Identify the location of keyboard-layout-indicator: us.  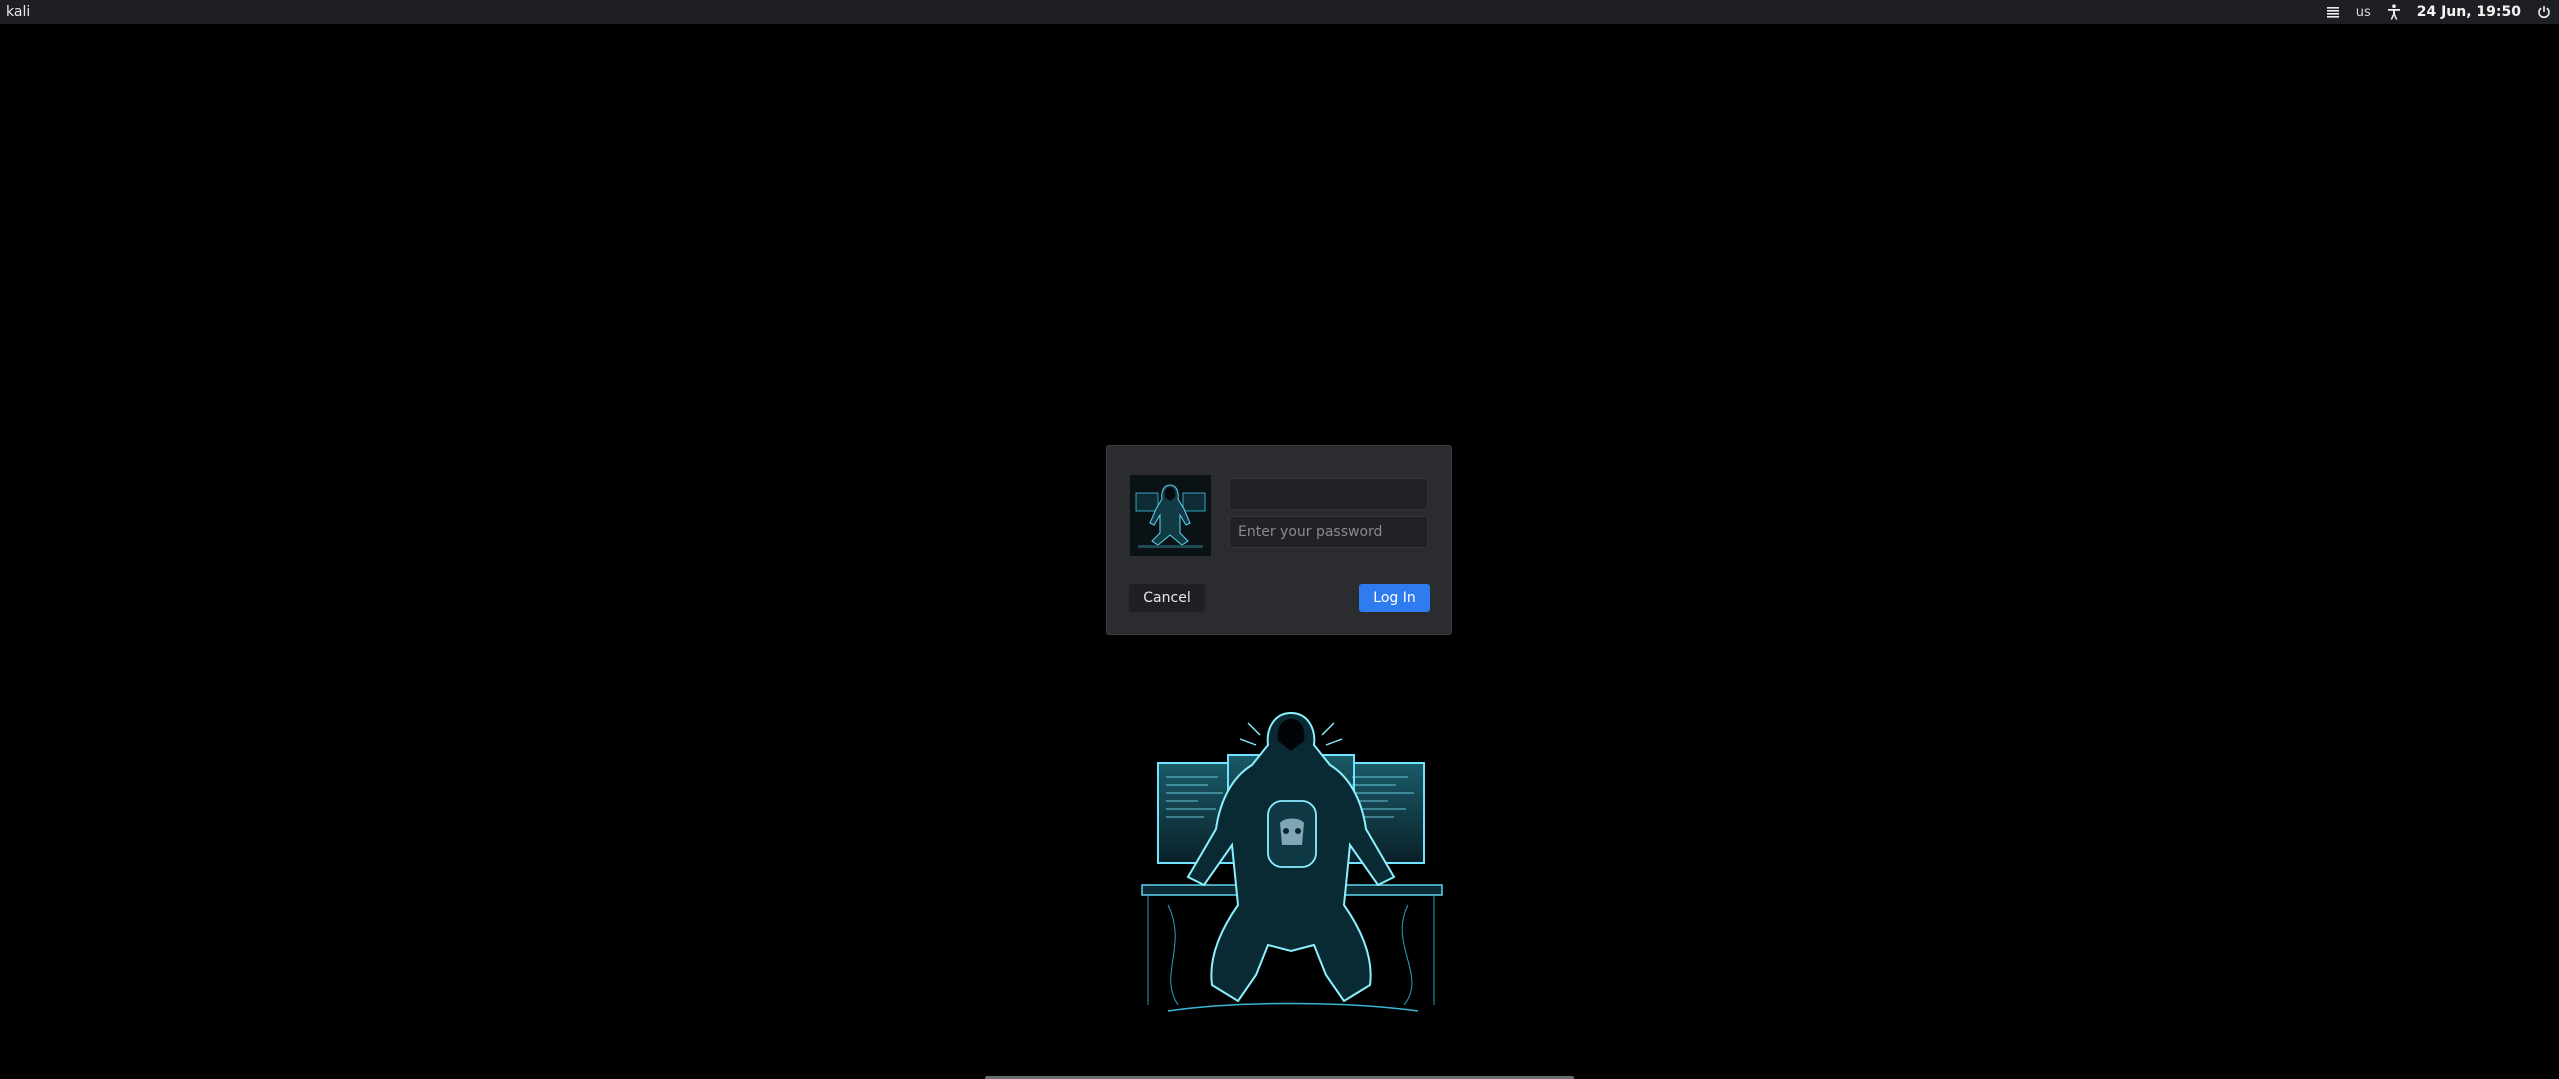
(2363, 12).